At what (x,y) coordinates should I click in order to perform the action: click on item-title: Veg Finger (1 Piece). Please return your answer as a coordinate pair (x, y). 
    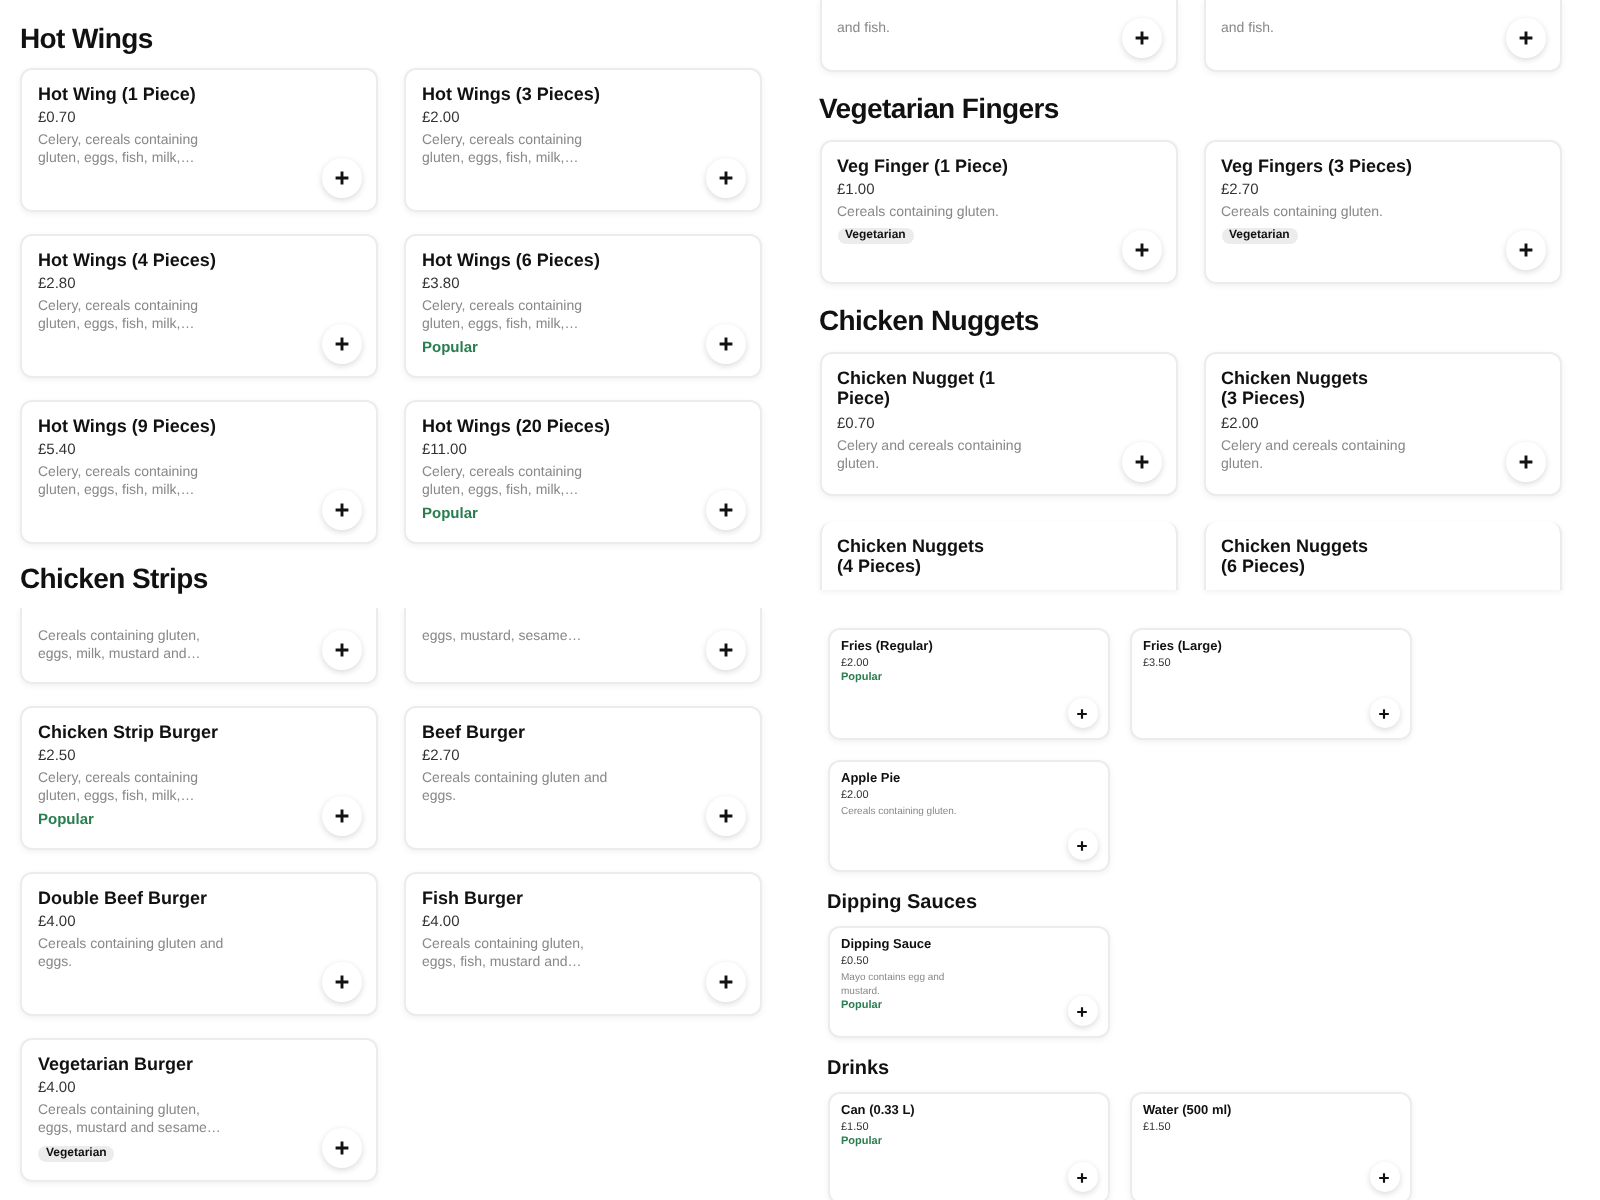
    Looking at the image, I should click on (923, 166).